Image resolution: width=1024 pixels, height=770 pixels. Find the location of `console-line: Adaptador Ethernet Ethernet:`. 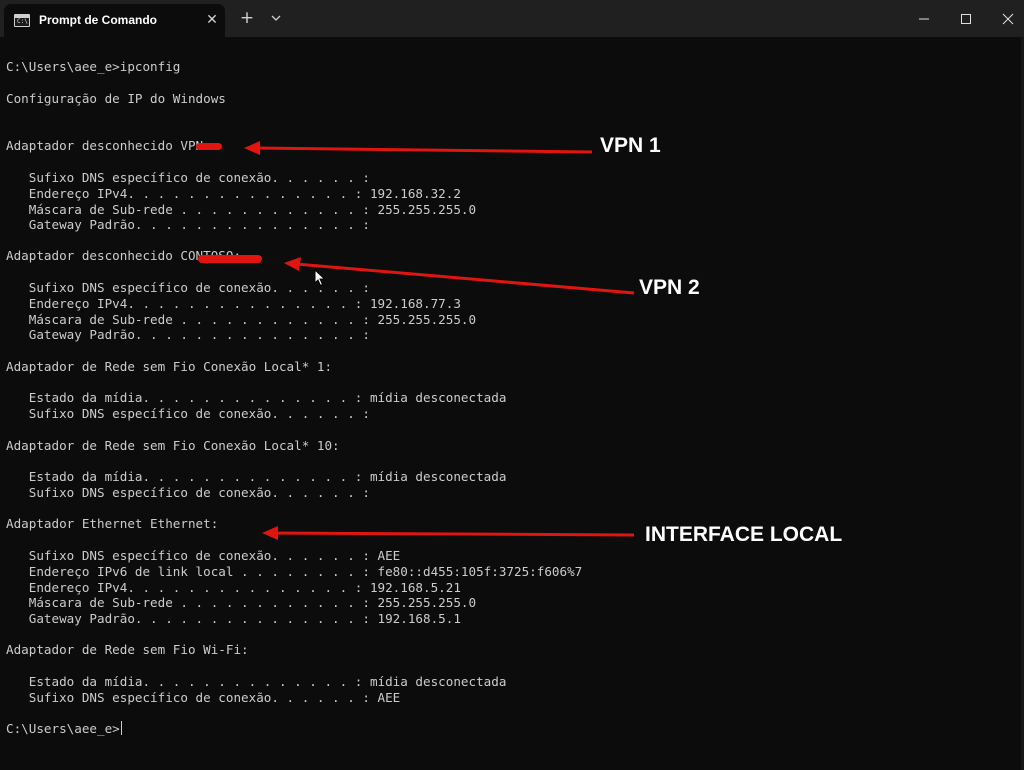

console-line: Adaptador Ethernet Ethernet: is located at coordinates (112, 523).